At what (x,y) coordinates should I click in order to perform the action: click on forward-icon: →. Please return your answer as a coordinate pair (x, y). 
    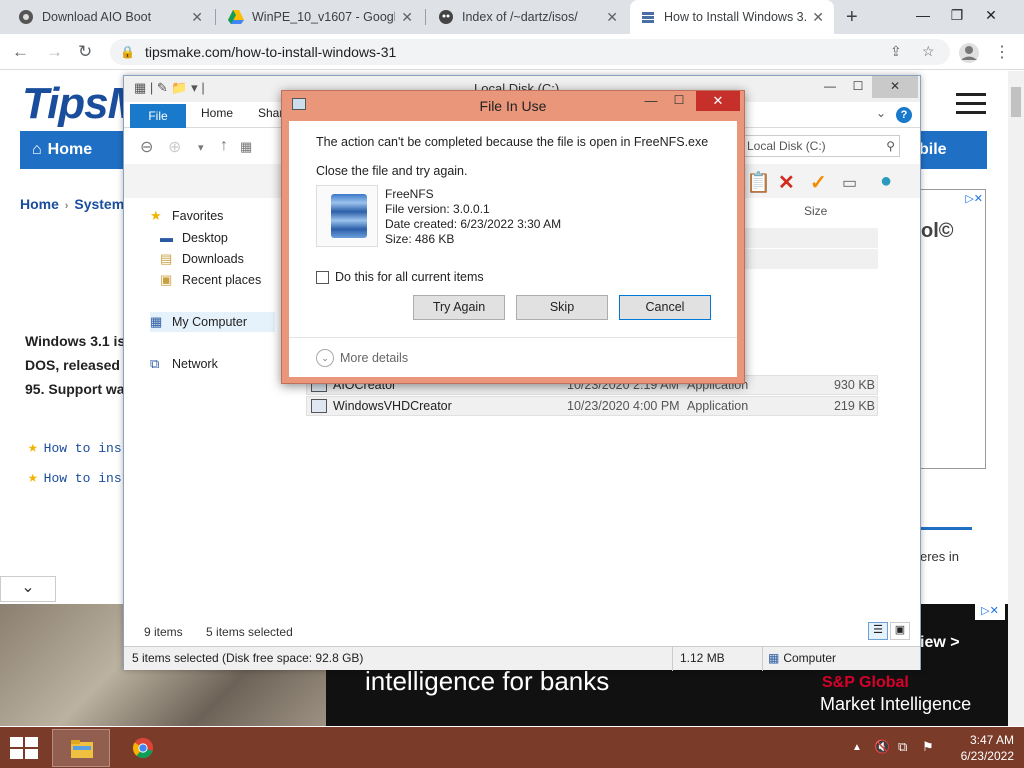
    Looking at the image, I should click on (54, 52).